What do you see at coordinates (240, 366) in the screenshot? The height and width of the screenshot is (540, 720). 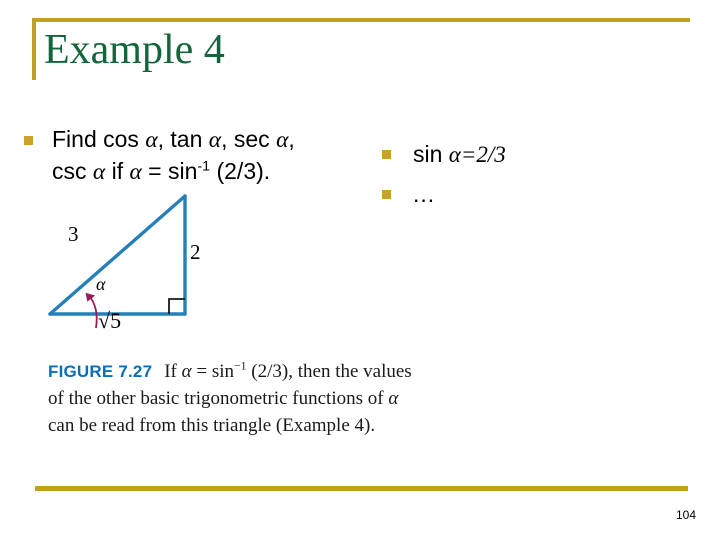 I see `inverse-exponent: −1` at bounding box center [240, 366].